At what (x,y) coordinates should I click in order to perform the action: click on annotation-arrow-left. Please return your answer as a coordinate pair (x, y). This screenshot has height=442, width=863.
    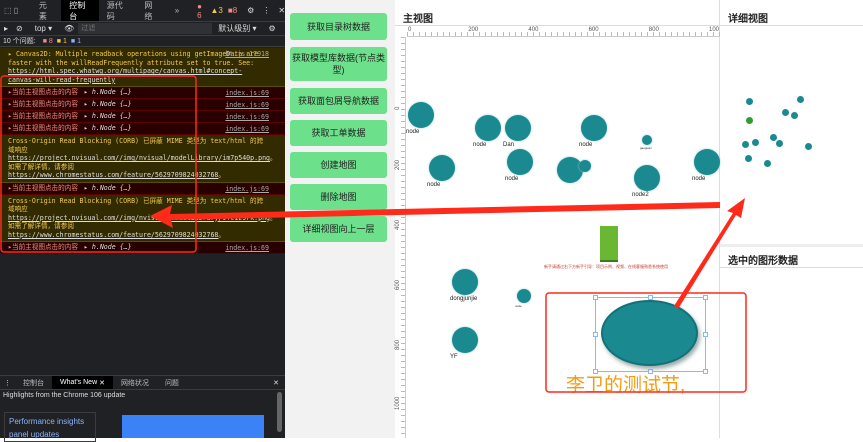
    Looking at the image, I should click on (435, 215).